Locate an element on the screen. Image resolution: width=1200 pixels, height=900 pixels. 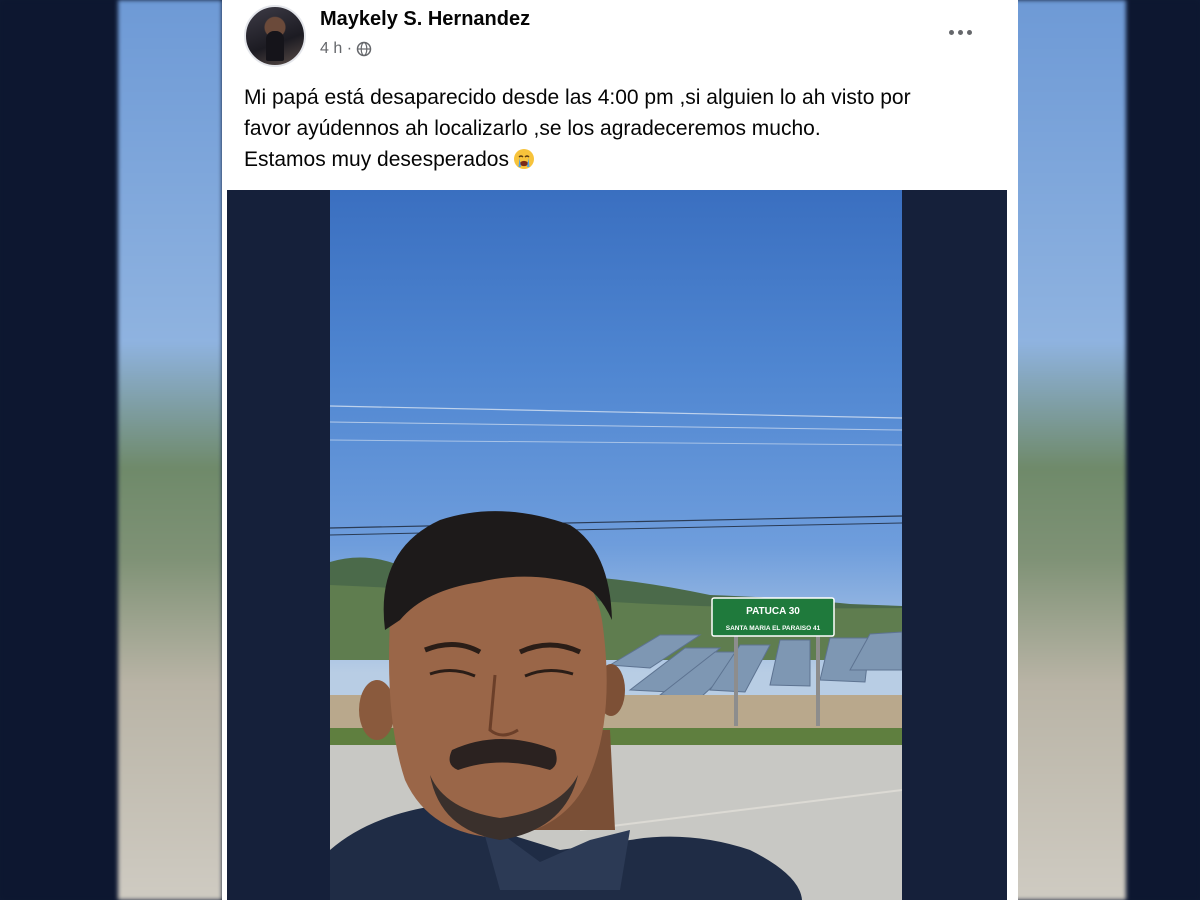
author-name: Maykely S. Hernandez is located at coordinates (425, 19).